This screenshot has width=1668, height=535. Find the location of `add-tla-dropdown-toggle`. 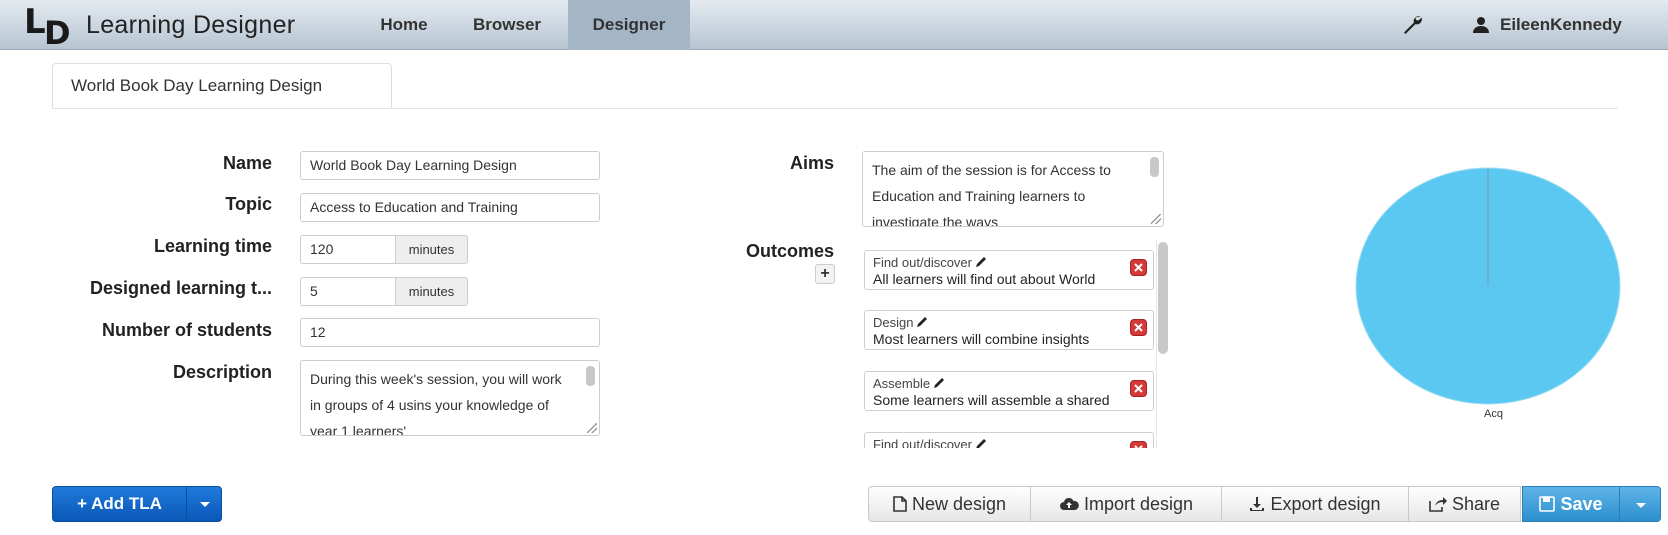

add-tla-dropdown-toggle is located at coordinates (204, 504).